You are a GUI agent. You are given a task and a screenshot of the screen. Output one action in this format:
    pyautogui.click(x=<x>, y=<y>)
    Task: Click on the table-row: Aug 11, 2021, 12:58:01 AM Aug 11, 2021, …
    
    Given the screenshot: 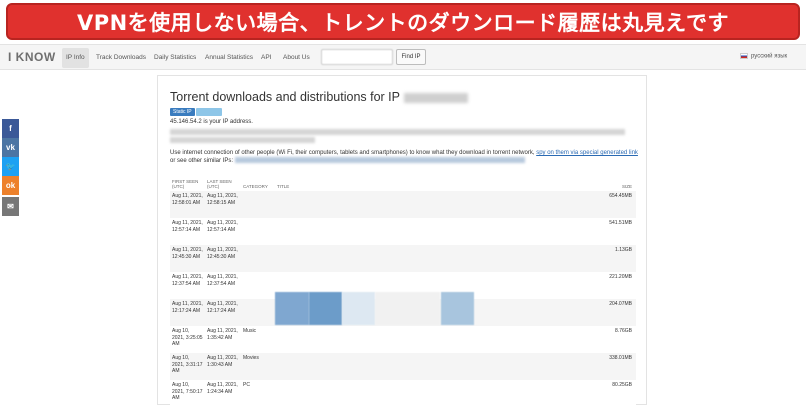 What is the action you would take?
    pyautogui.click(x=403, y=204)
    